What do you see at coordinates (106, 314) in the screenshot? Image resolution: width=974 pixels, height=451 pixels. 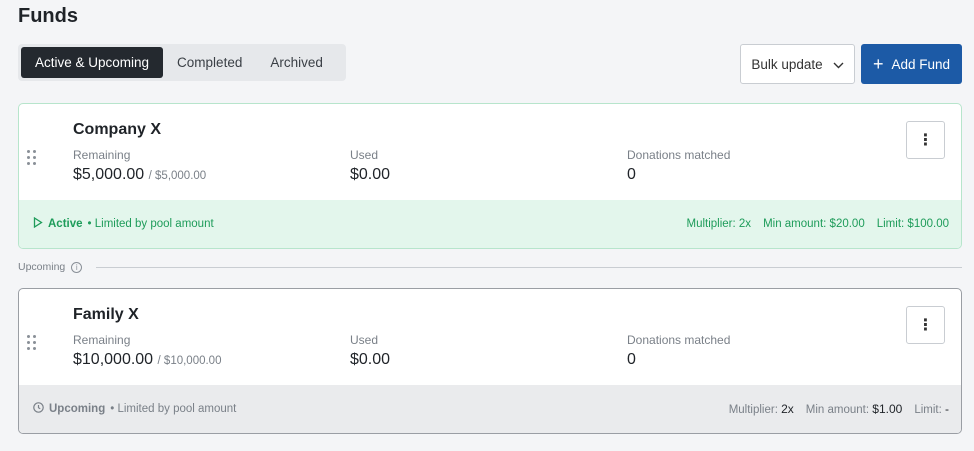 I see `fund-name: Family X` at bounding box center [106, 314].